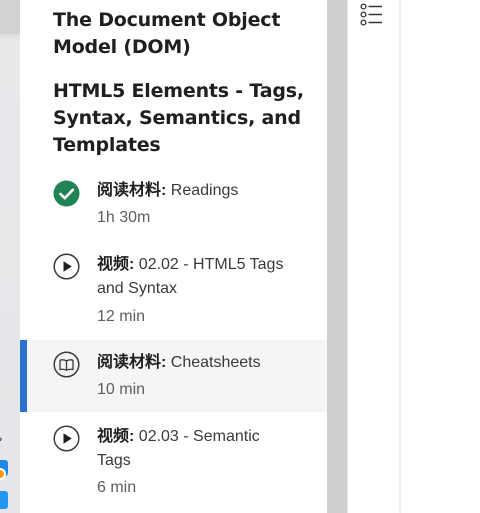 This screenshot has height=513, width=480. Describe the element at coordinates (373, 256) in the screenshot. I see `toolbar-column` at that location.